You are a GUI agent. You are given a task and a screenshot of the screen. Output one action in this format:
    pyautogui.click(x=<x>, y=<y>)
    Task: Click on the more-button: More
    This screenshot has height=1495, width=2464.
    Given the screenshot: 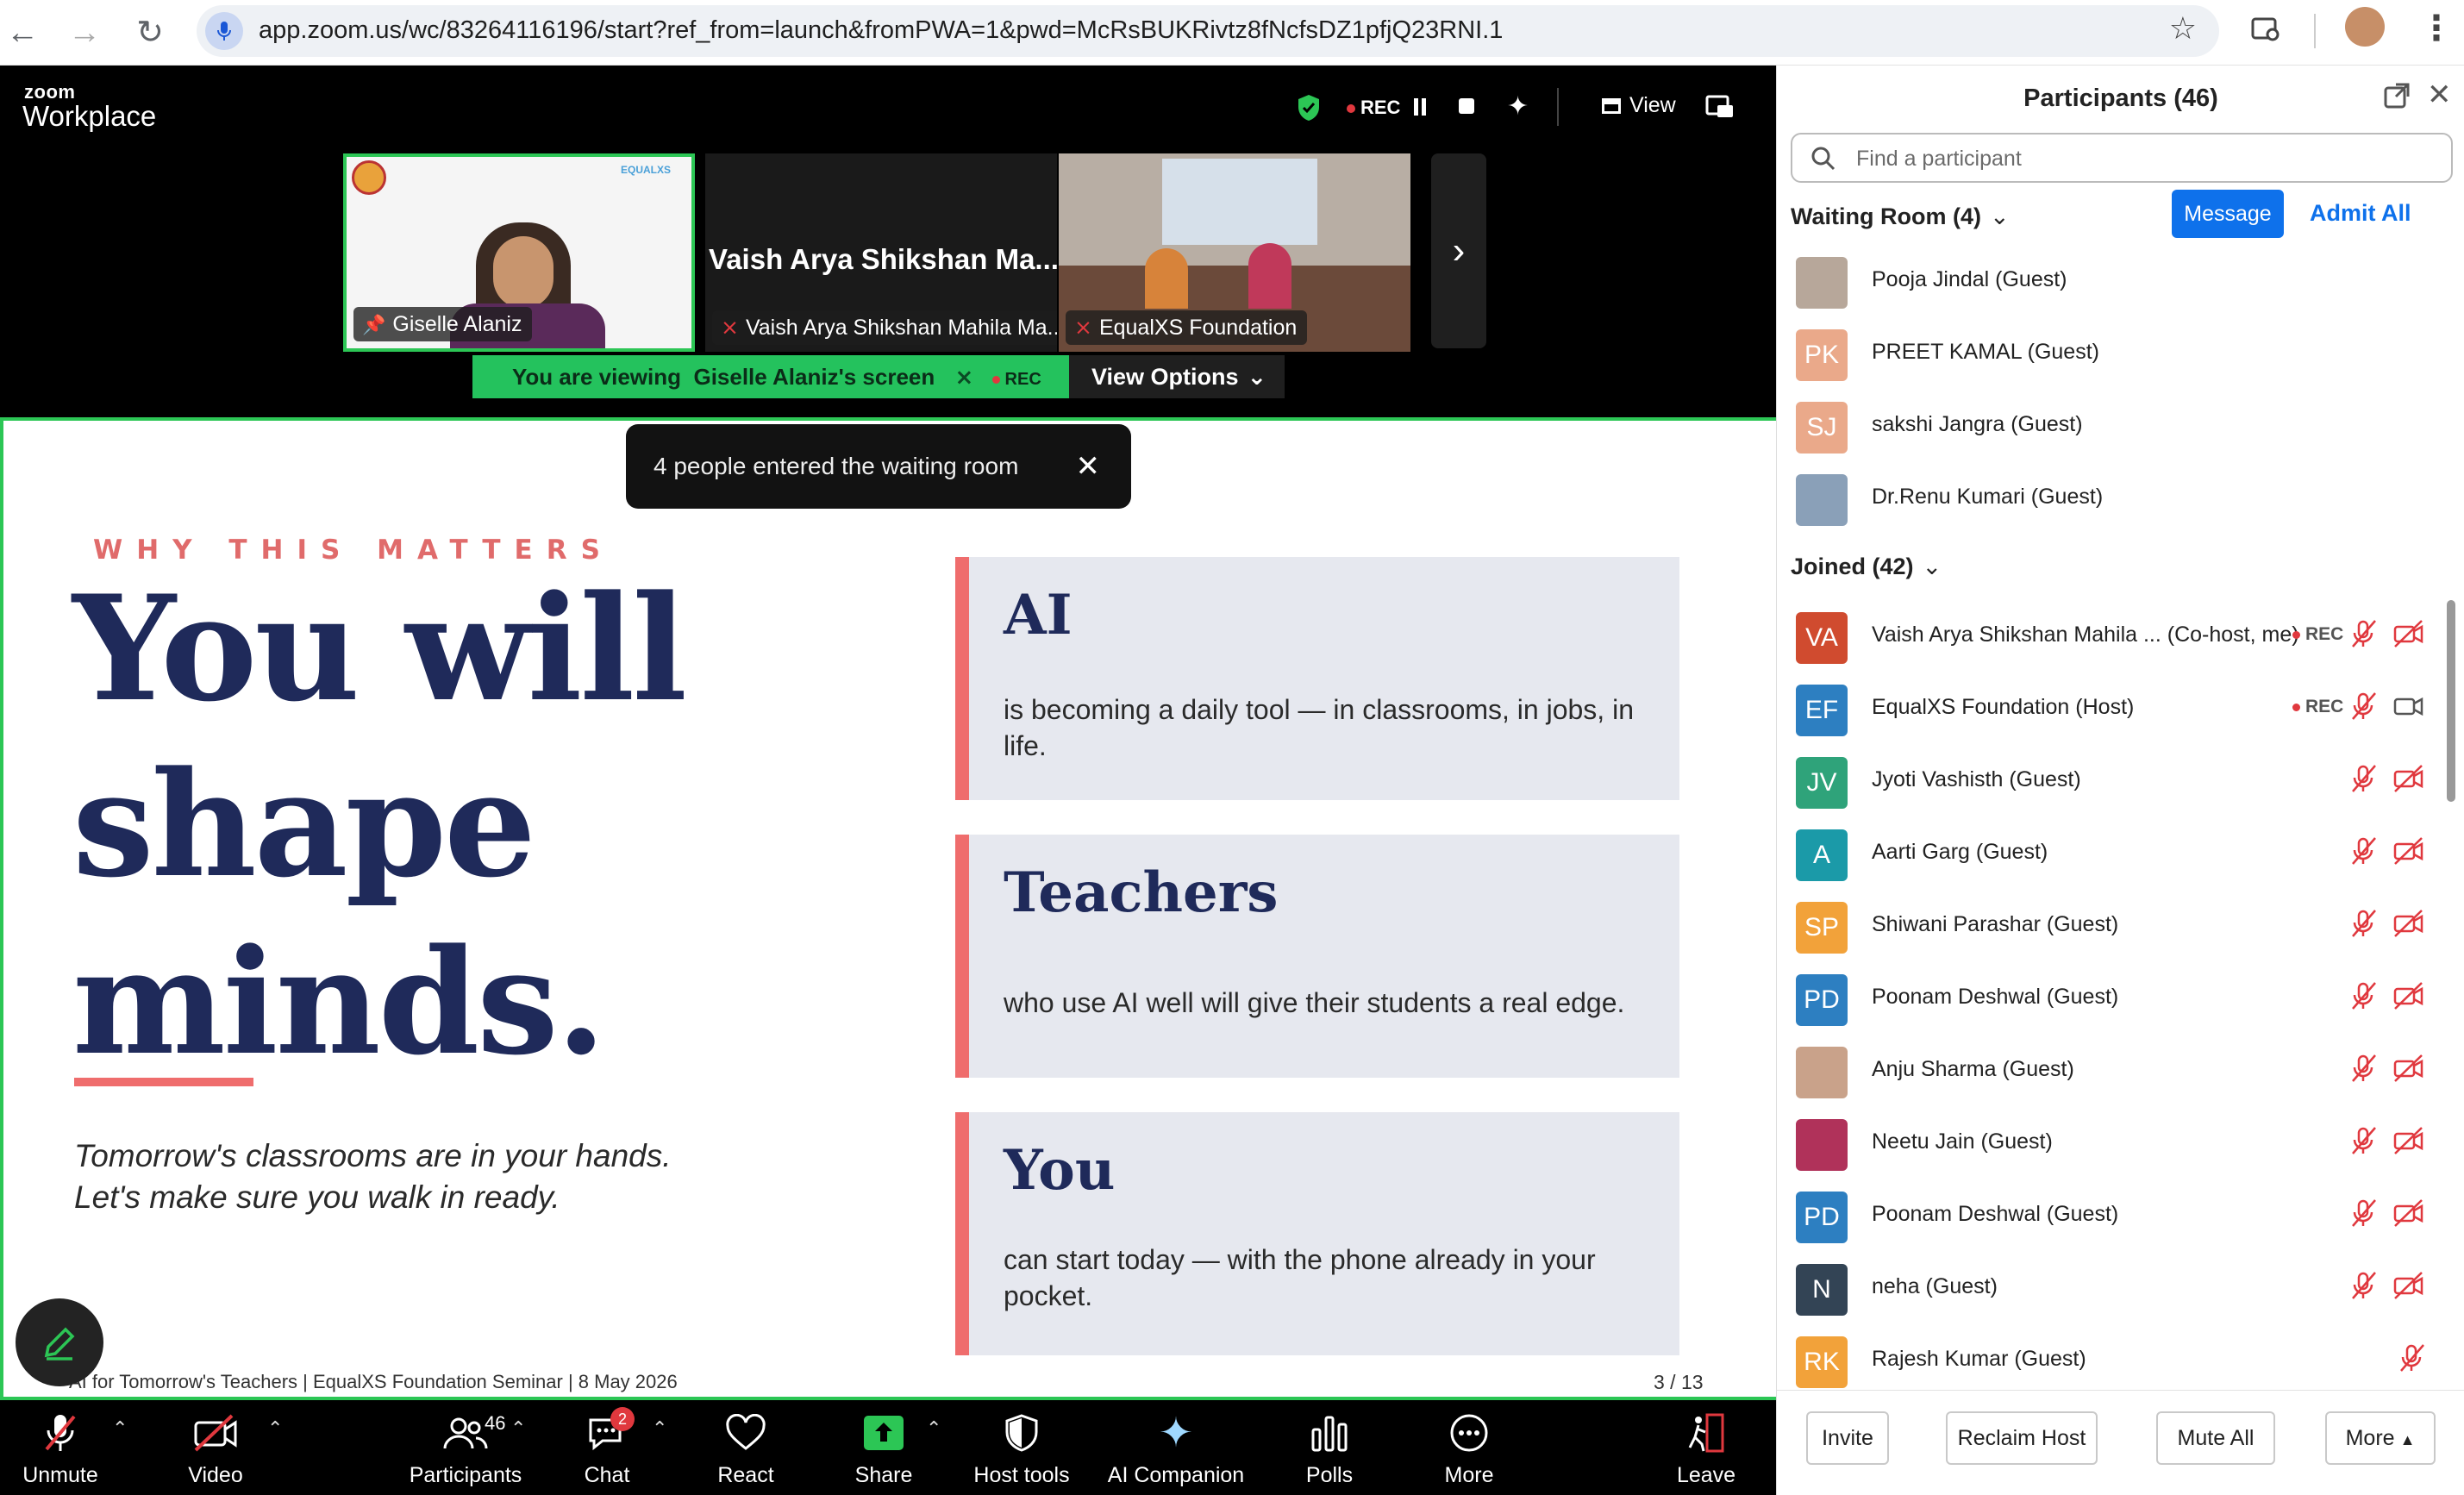 What is the action you would take?
    pyautogui.click(x=1469, y=1447)
    